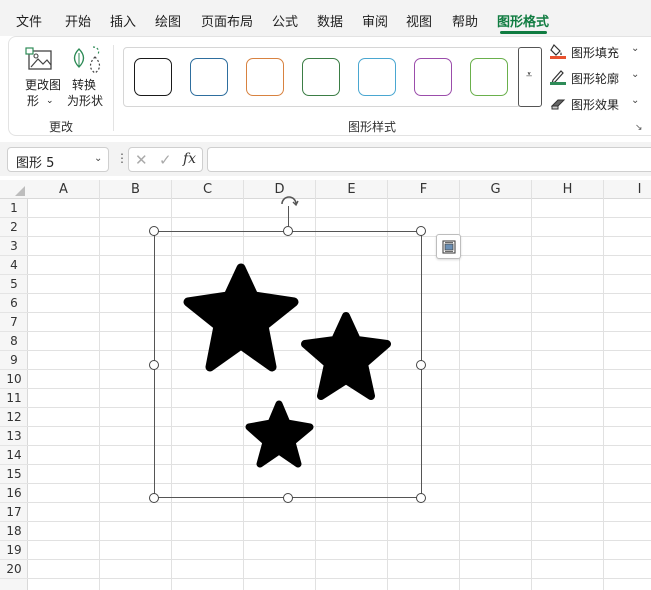 This screenshot has width=651, height=590. What do you see at coordinates (14, 303) in the screenshot?
I see `row-header-6: 6` at bounding box center [14, 303].